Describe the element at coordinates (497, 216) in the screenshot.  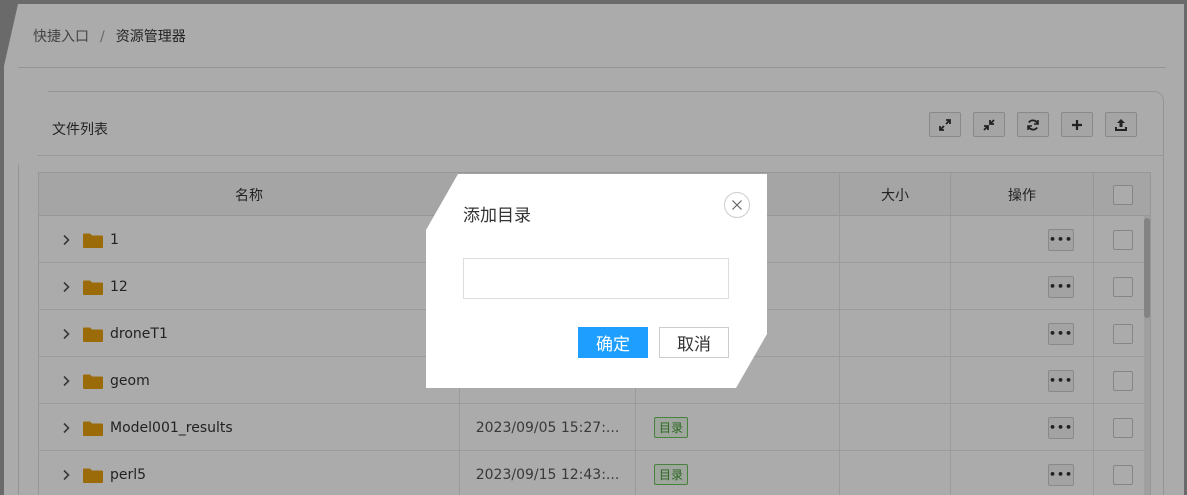
I see `dialog-title: 添加目录` at that location.